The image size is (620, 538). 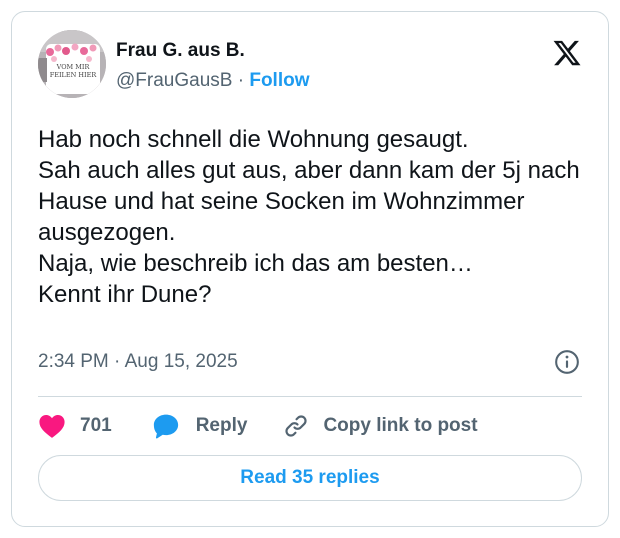 I want to click on copy-link-button: Copy link to post, so click(x=380, y=426).